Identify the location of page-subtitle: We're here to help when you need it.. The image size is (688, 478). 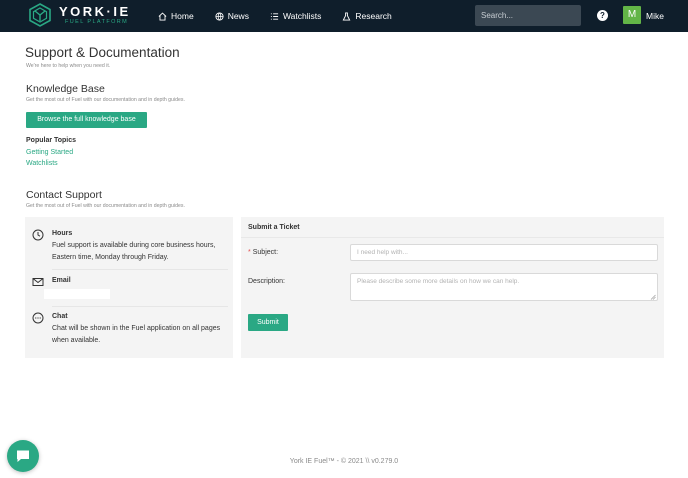
(68, 66).